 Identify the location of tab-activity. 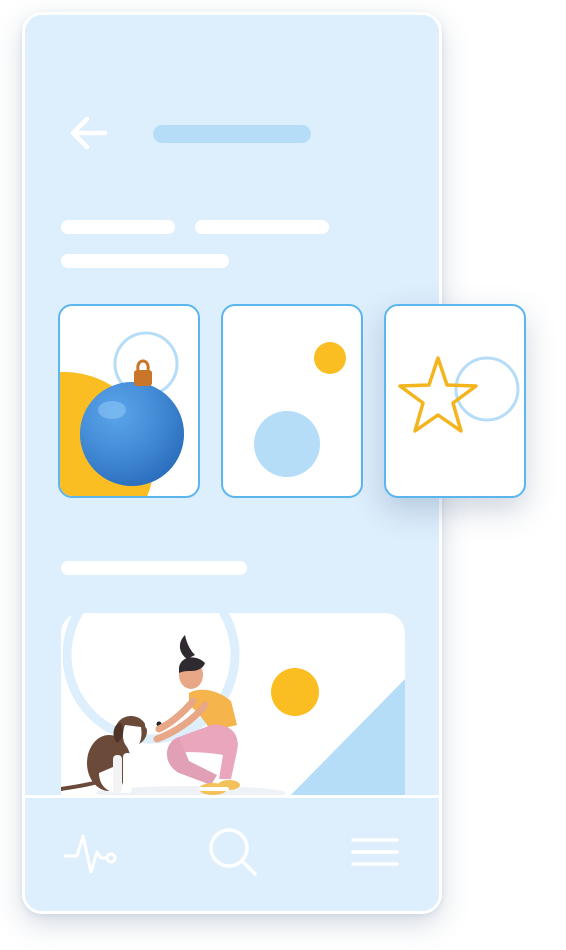
(91, 852).